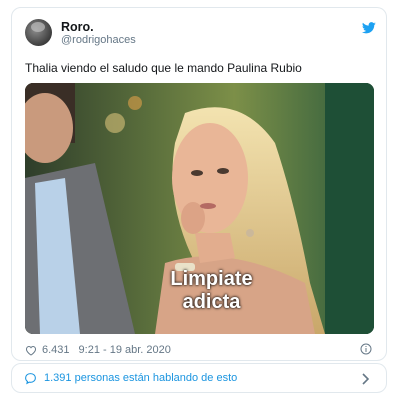 The height and width of the screenshot is (400, 403). What do you see at coordinates (98, 40) in the screenshot?
I see `author-handle: @rodrigohaces` at bounding box center [98, 40].